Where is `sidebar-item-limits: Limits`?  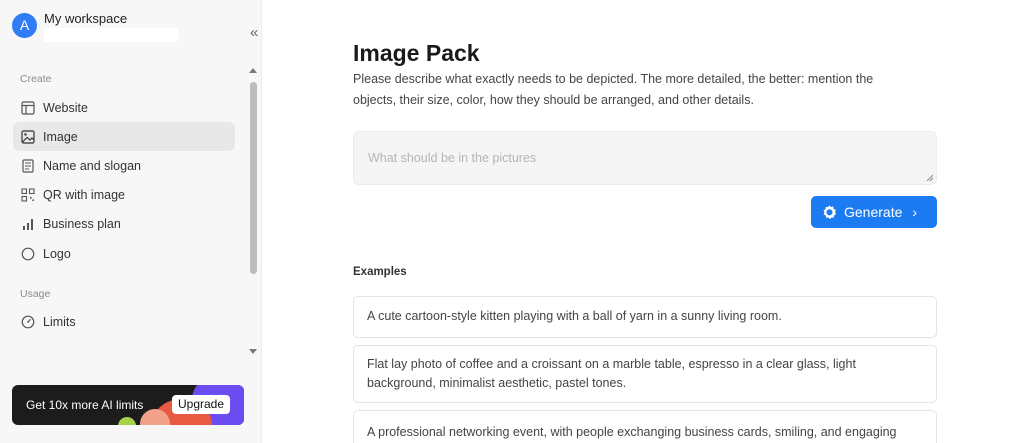
sidebar-item-limits: Limits is located at coordinates (124, 321).